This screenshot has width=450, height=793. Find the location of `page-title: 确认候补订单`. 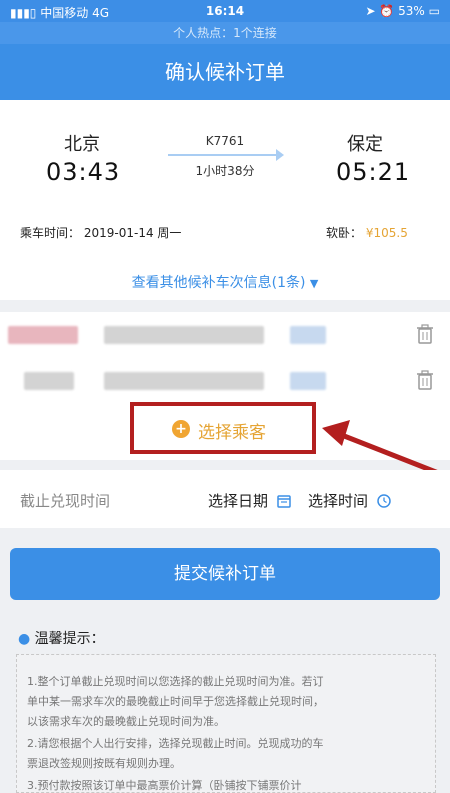

page-title: 确认候补订单 is located at coordinates (225, 72).